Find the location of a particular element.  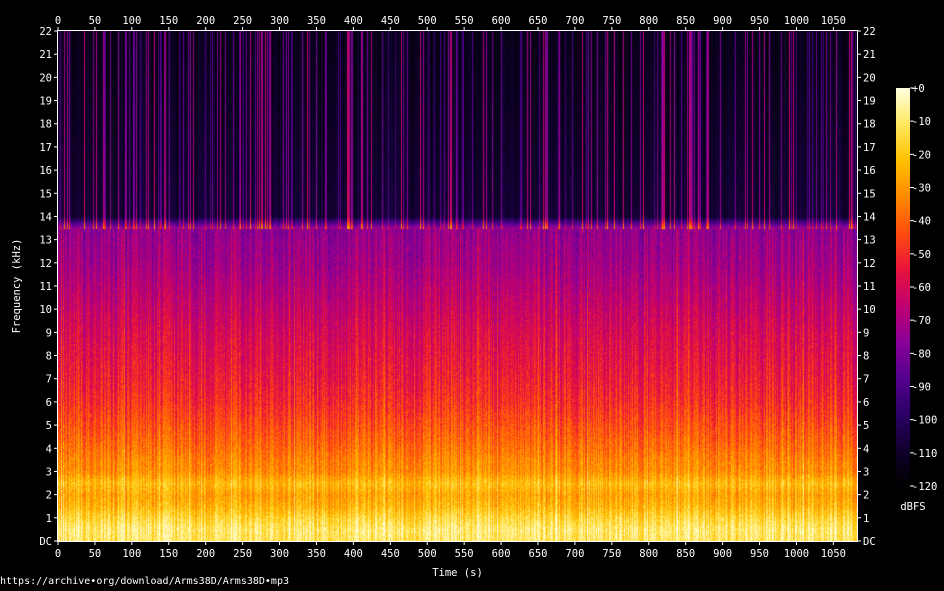

x-tick-label-top: 150 is located at coordinates (168, 21).